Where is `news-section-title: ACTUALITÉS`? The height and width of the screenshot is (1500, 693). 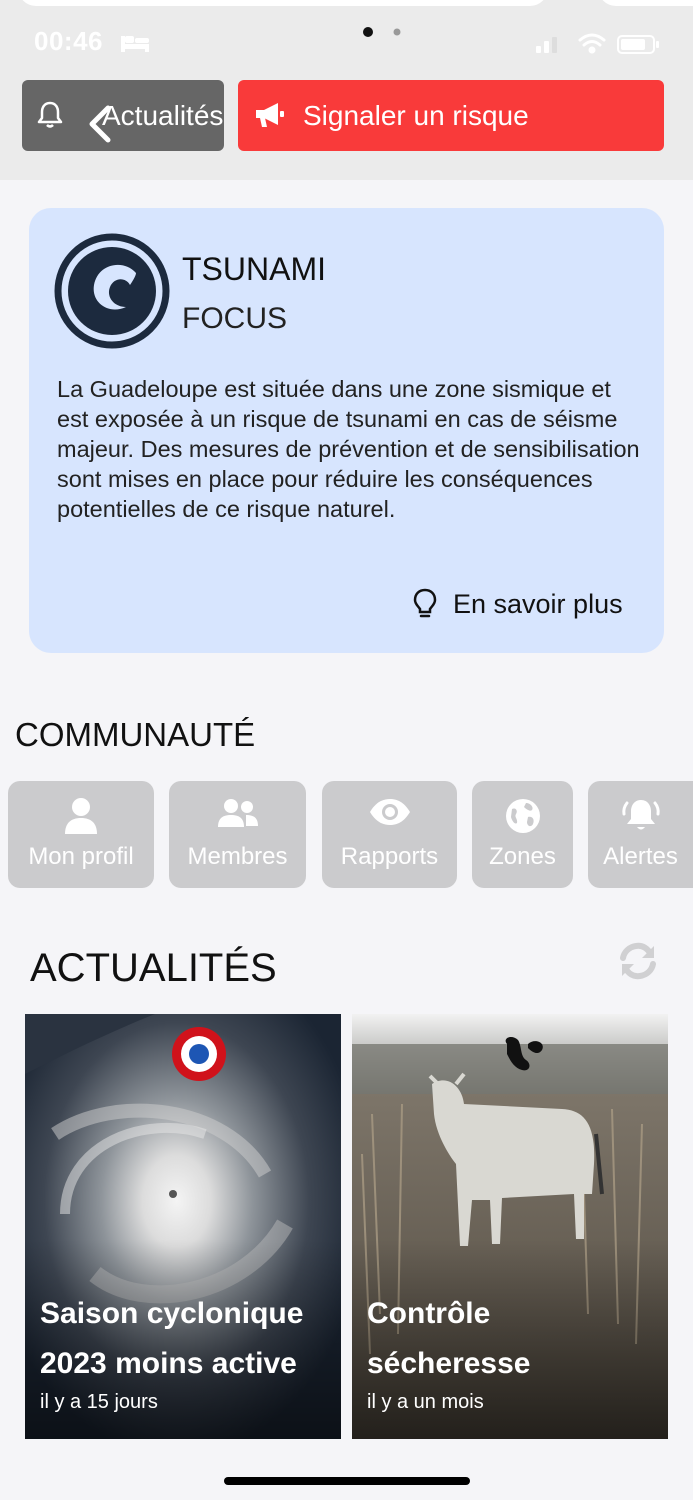
news-section-title: ACTUALITÉS is located at coordinates (153, 968).